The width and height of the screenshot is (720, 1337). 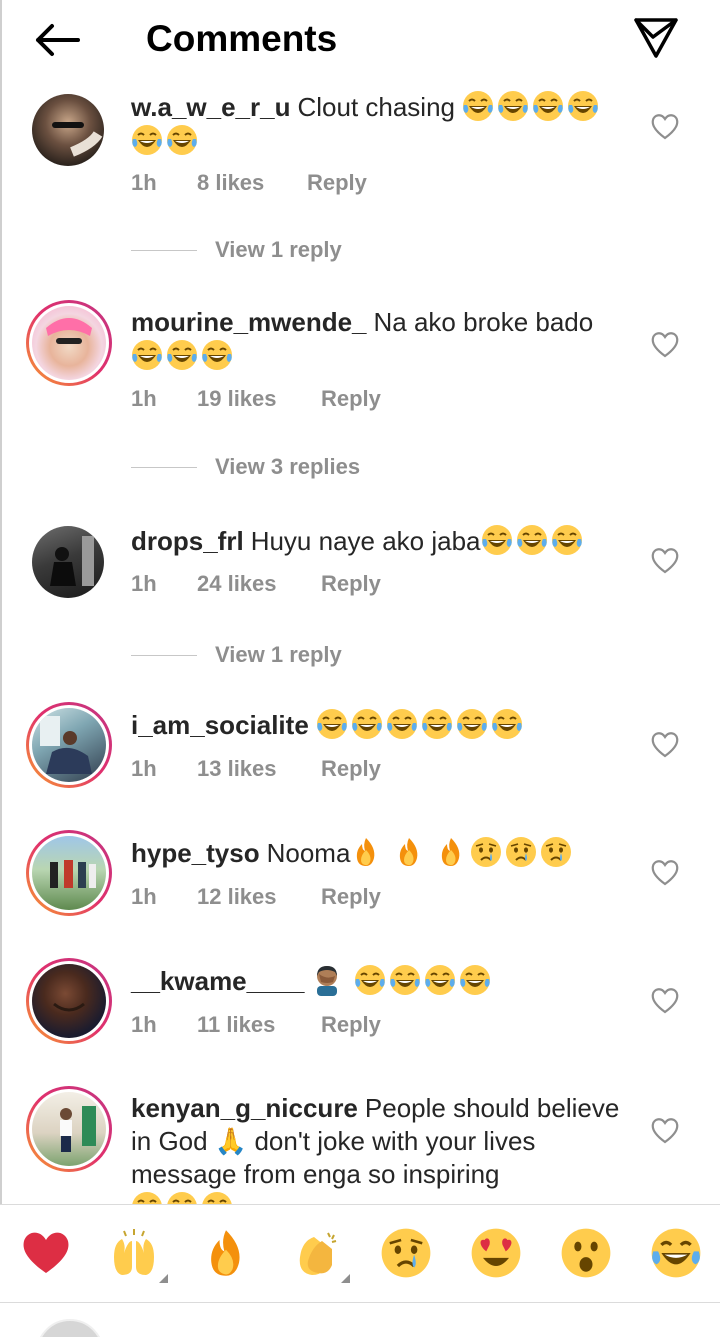 What do you see at coordinates (259, 1025) in the screenshot?
I see `comment-likes: 11 likes` at bounding box center [259, 1025].